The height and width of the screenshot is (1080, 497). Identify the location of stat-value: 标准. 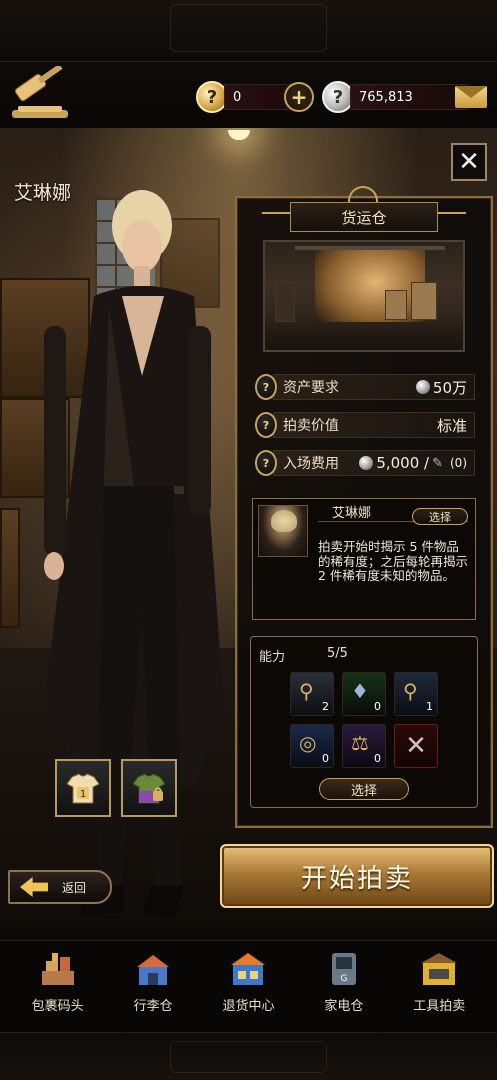
(451, 425).